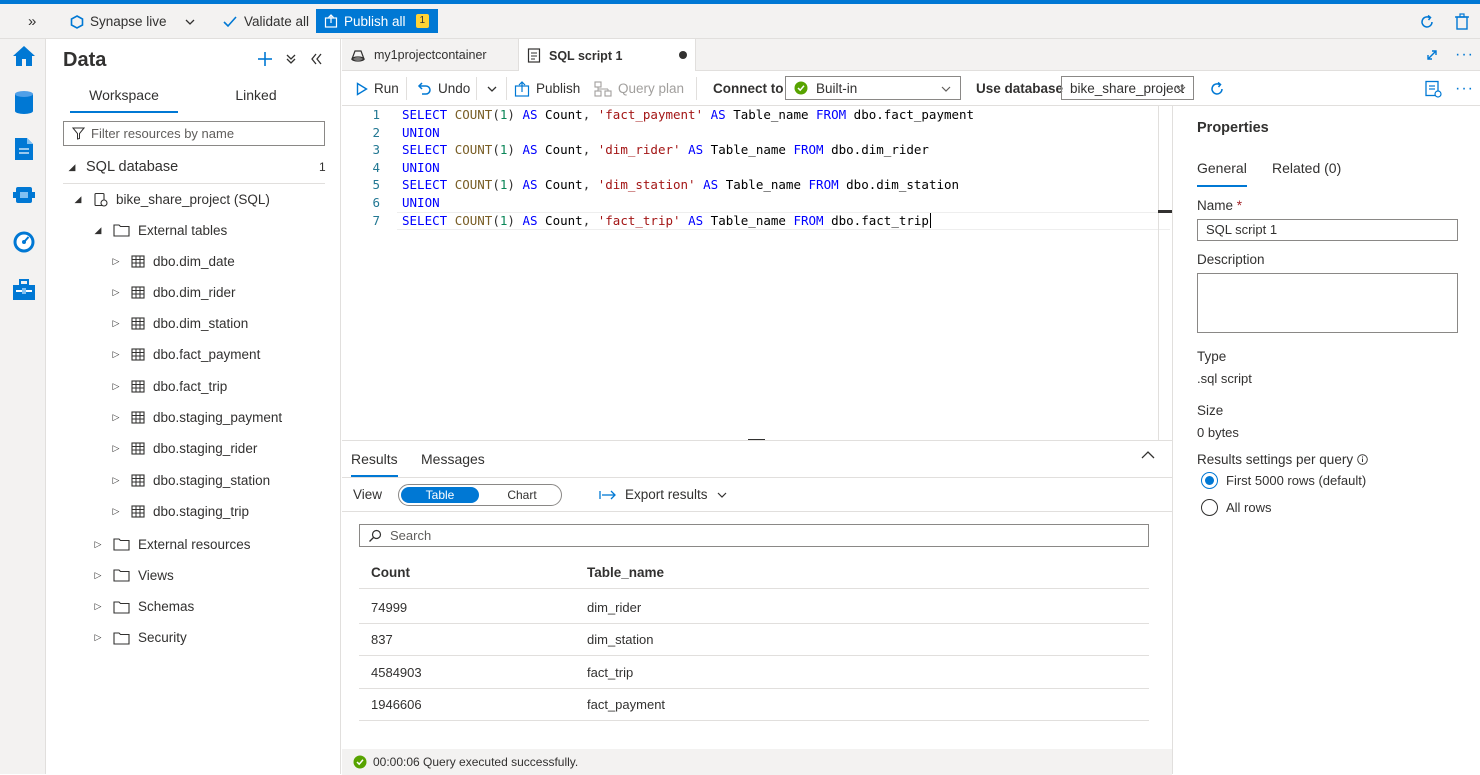 Image resolution: width=1480 pixels, height=775 pixels. I want to click on tree-folder-item: ▷ Views, so click(194, 575).